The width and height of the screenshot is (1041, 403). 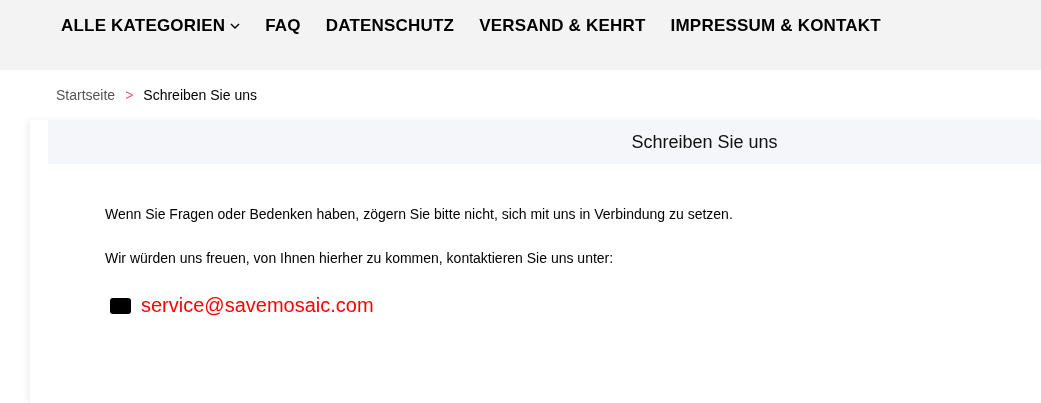 What do you see at coordinates (200, 95) in the screenshot?
I see `breadcrumb-current: Schreiben Sie uns` at bounding box center [200, 95].